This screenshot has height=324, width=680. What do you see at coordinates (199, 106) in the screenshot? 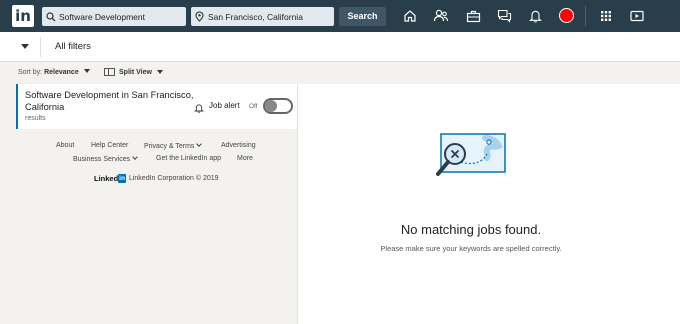
I see `bell-icon` at bounding box center [199, 106].